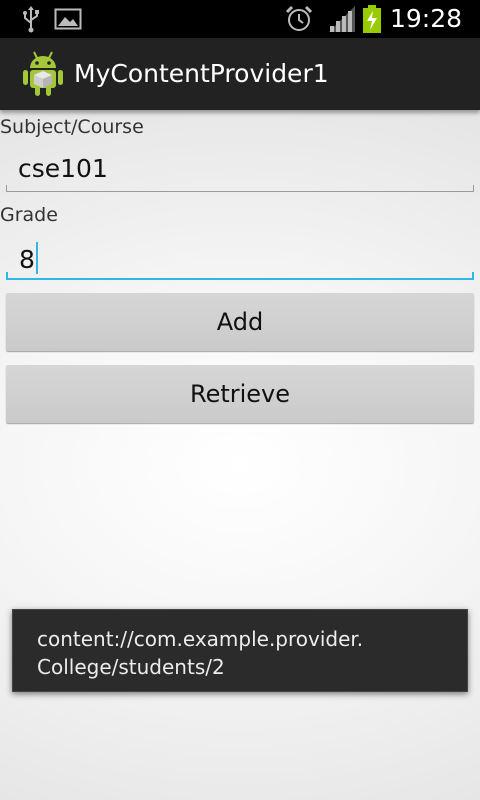 Image resolution: width=480 pixels, height=800 pixels. I want to click on app-title: MyContentProvider1, so click(201, 73).